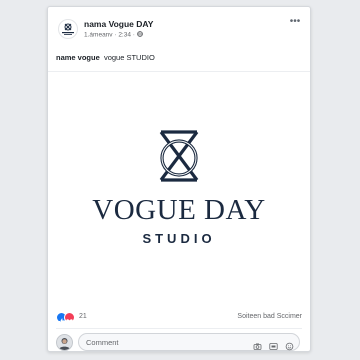 This screenshot has width=360, height=360. What do you see at coordinates (118, 24) in the screenshot?
I see `page-name: nama Vogue DAY` at bounding box center [118, 24].